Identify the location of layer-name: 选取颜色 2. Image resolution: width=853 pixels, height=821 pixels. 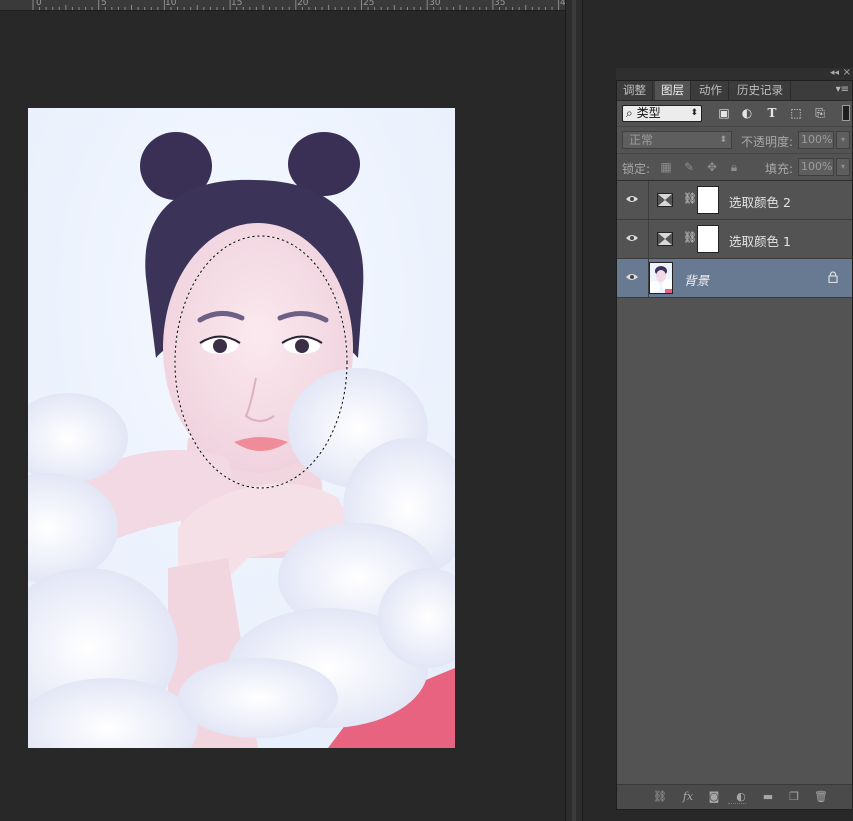
(760, 201).